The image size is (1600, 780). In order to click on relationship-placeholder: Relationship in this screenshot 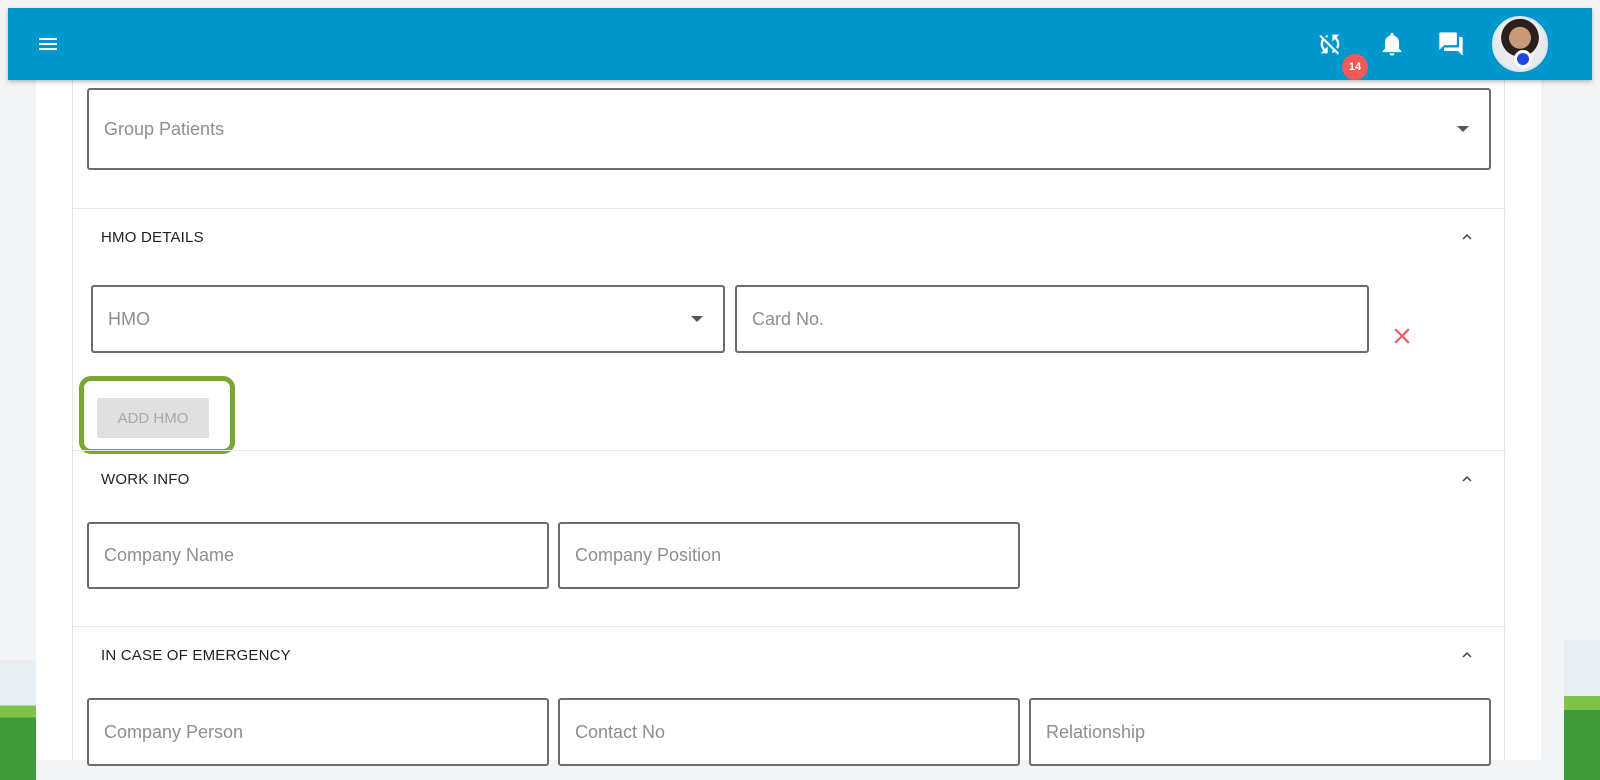, I will do `click(1096, 731)`.